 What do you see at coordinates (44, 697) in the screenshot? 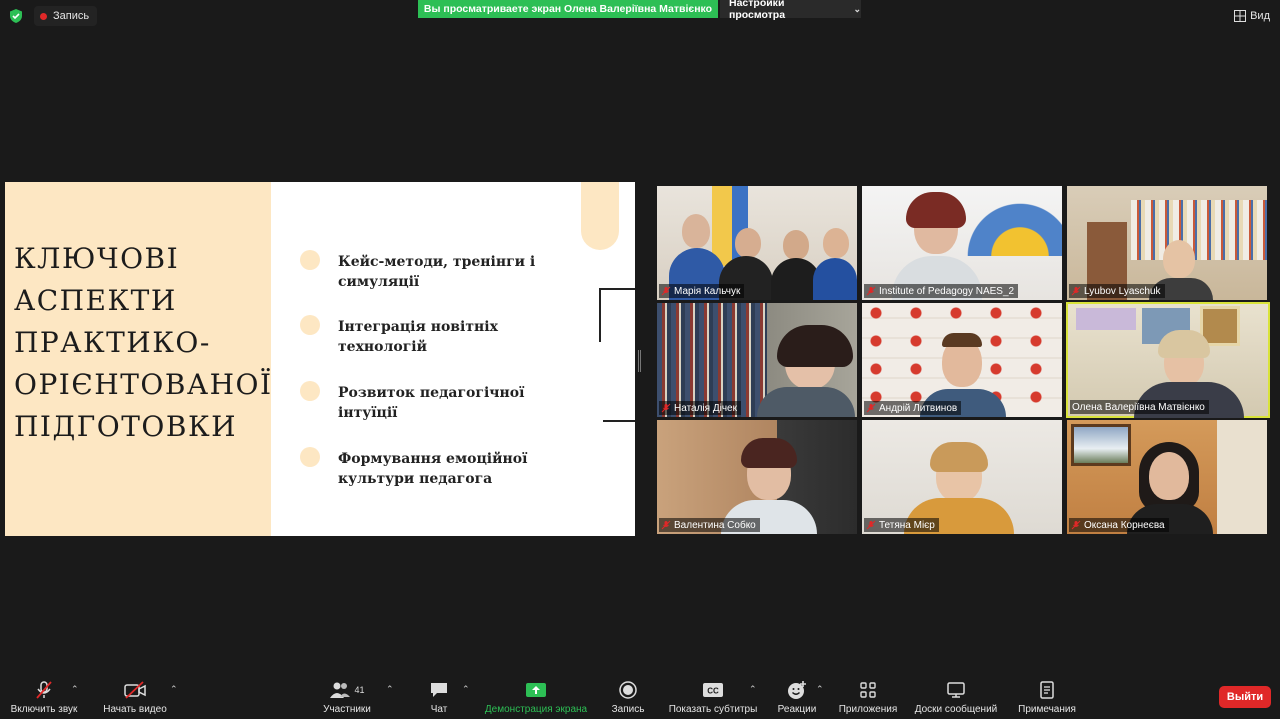
I see `unmute-button: Включить звук` at bounding box center [44, 697].